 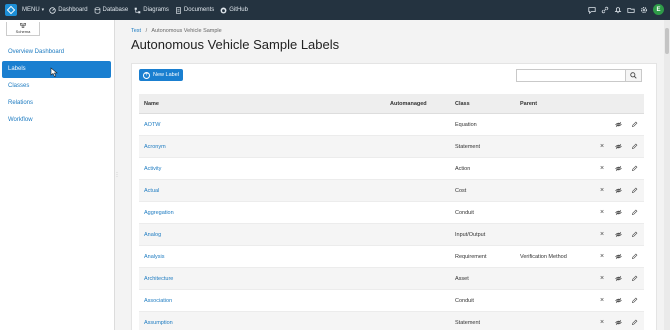 What do you see at coordinates (264, 191) in the screenshot?
I see `label-name-link: Actual` at bounding box center [264, 191].